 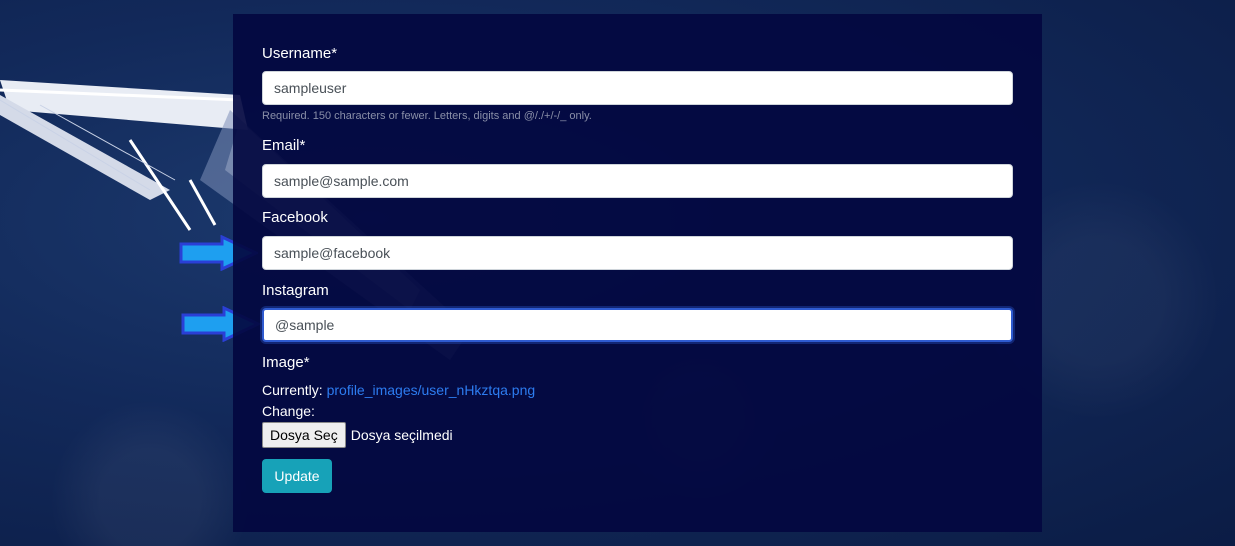 I want to click on file-input: Dosya Seç Dosya seçilmedi, so click(x=357, y=435).